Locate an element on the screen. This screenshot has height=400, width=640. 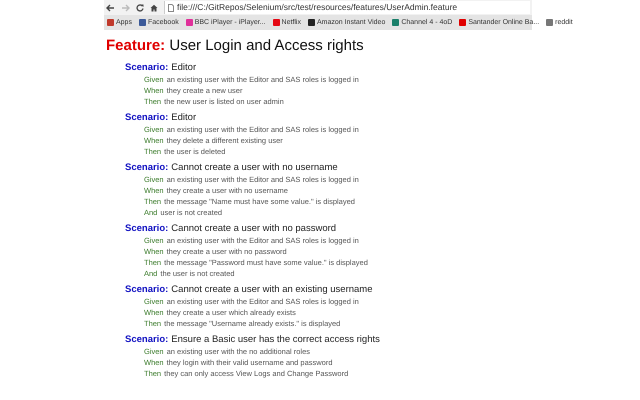
page-icon is located at coordinates (171, 8).